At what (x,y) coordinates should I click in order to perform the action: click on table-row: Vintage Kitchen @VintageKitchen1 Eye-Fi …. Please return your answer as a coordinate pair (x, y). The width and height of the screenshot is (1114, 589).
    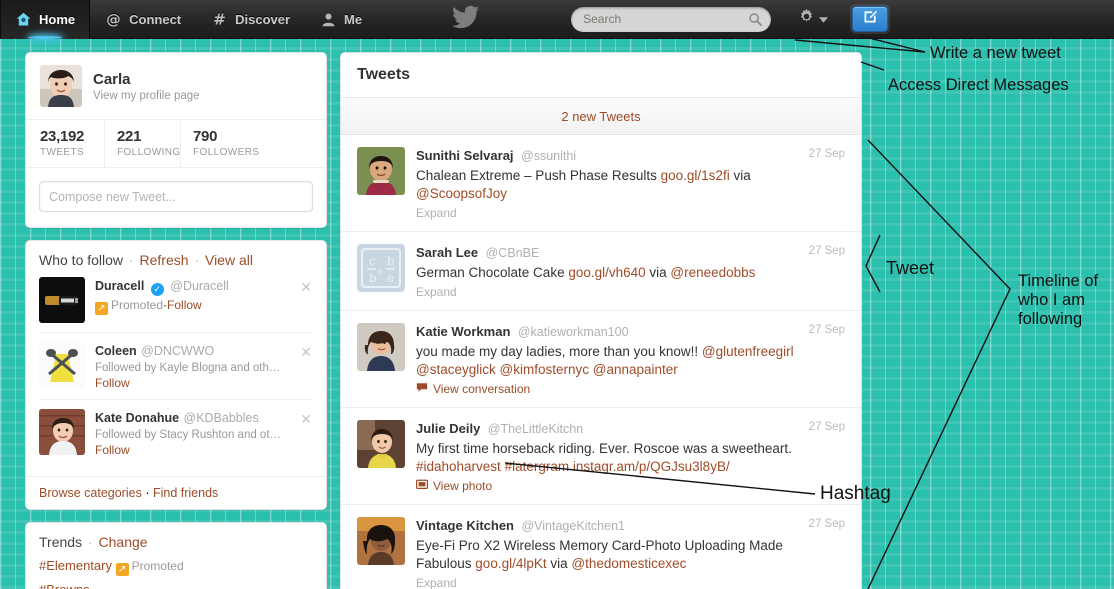
    Looking at the image, I should click on (601, 547).